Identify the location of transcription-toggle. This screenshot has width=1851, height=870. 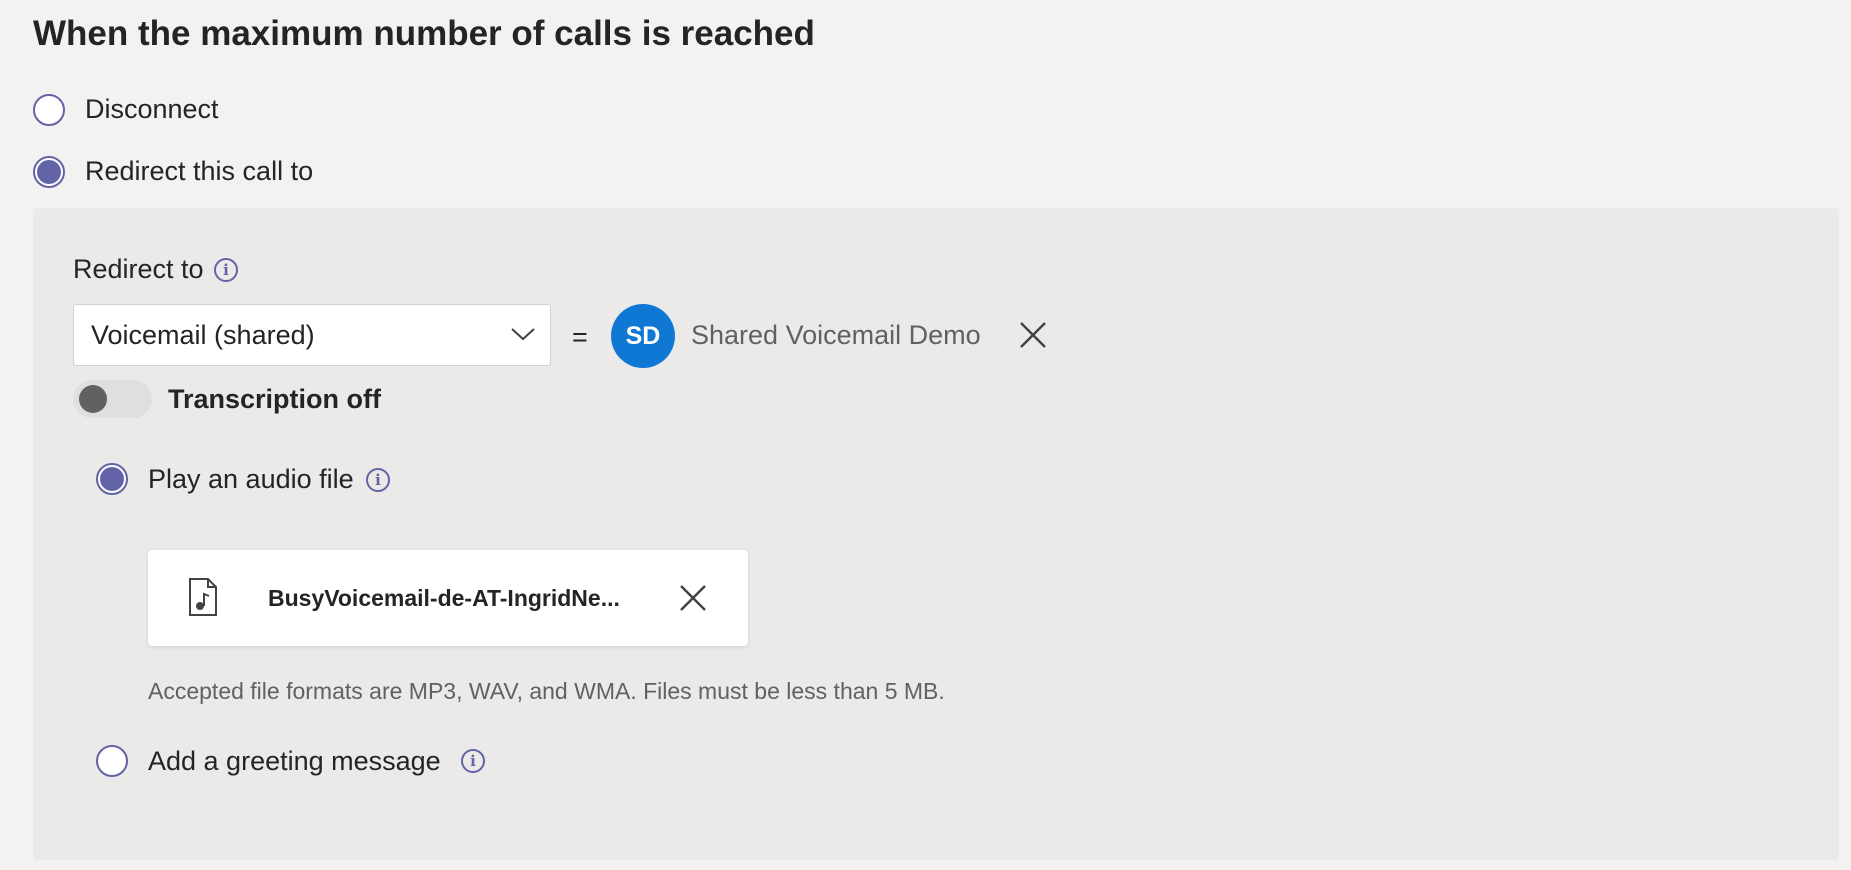
(112, 399).